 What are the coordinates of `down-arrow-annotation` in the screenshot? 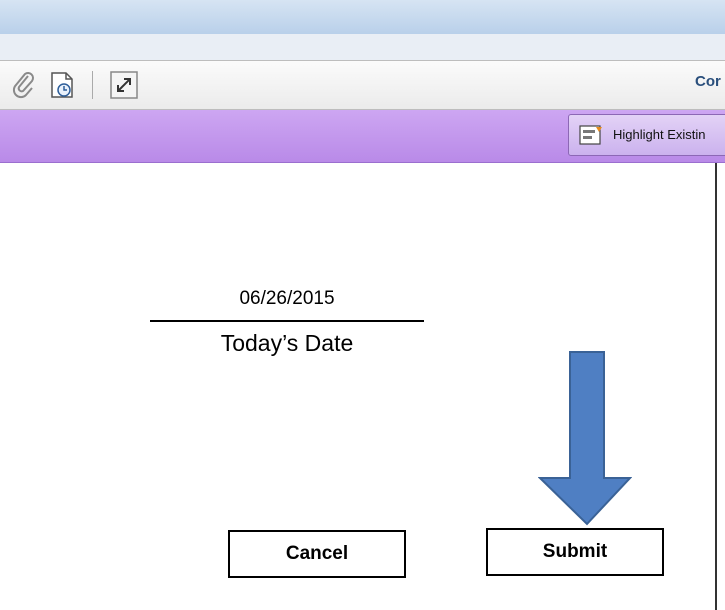 It's located at (585, 438).